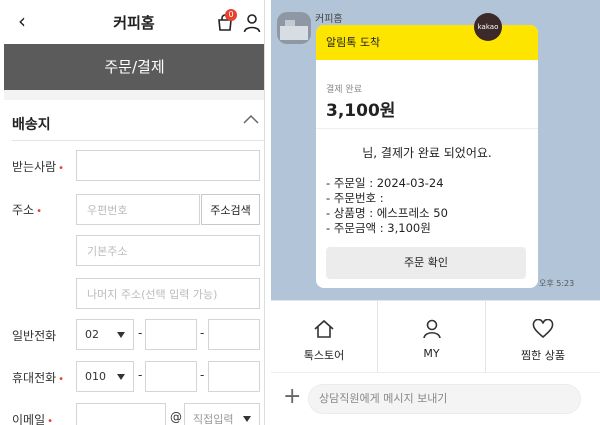 This screenshot has width=600, height=425. Describe the element at coordinates (488, 27) in the screenshot. I see `kakao-logo: kakao` at that location.